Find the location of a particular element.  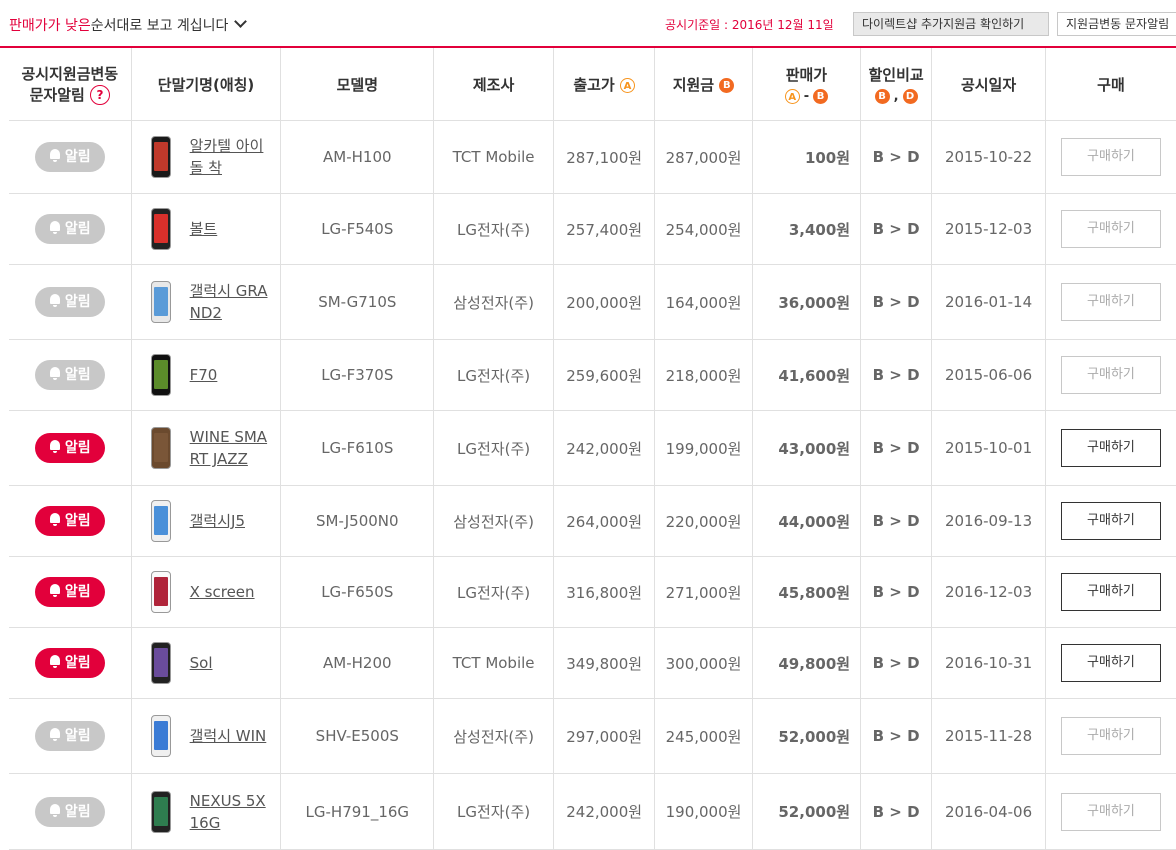

device-name-link: WINE SMART JAZZ is located at coordinates (229, 448).